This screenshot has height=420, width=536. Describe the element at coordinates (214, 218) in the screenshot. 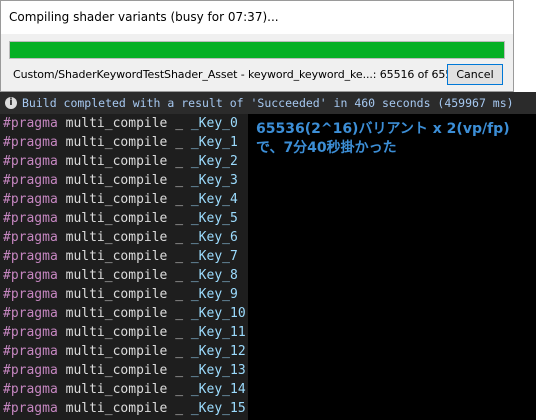

I see `shader-keyword: _Key_5` at that location.